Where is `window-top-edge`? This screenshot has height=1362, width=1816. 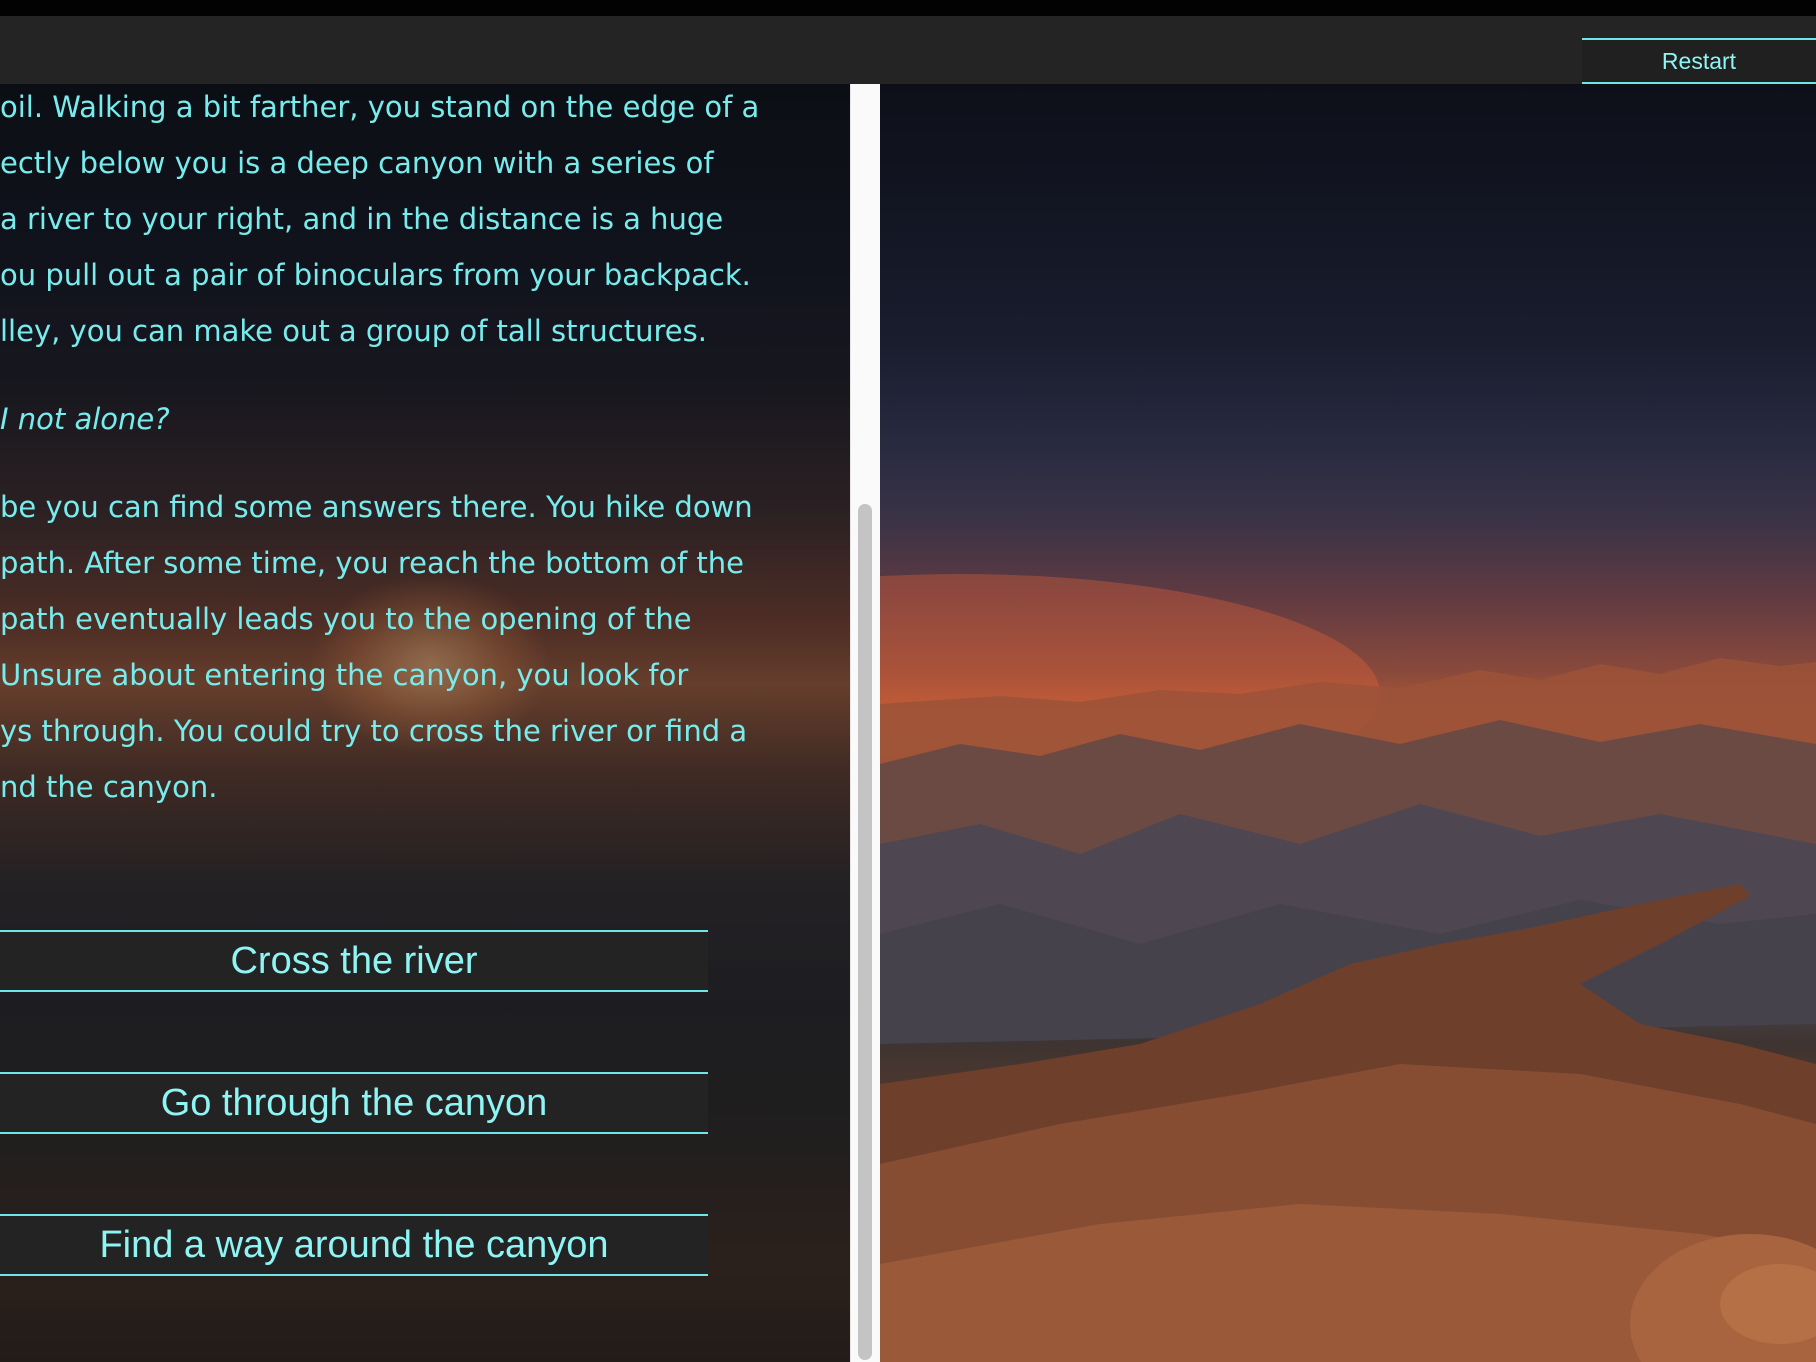 window-top-edge is located at coordinates (908, 8).